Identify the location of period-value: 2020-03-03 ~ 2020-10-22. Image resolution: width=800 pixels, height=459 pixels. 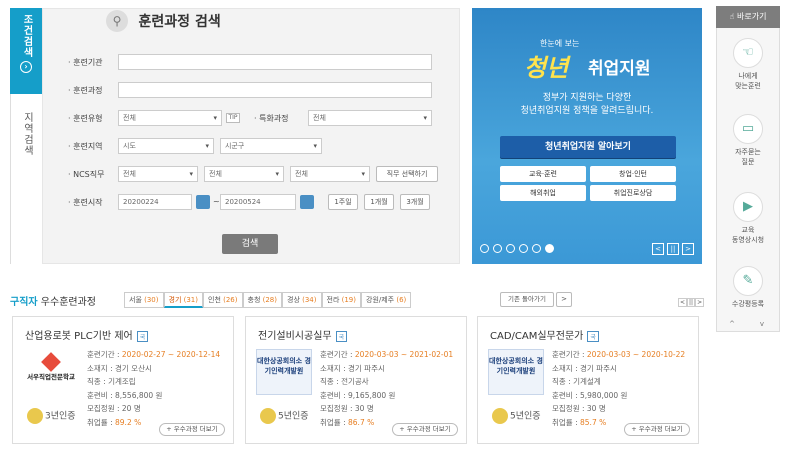
(636, 354).